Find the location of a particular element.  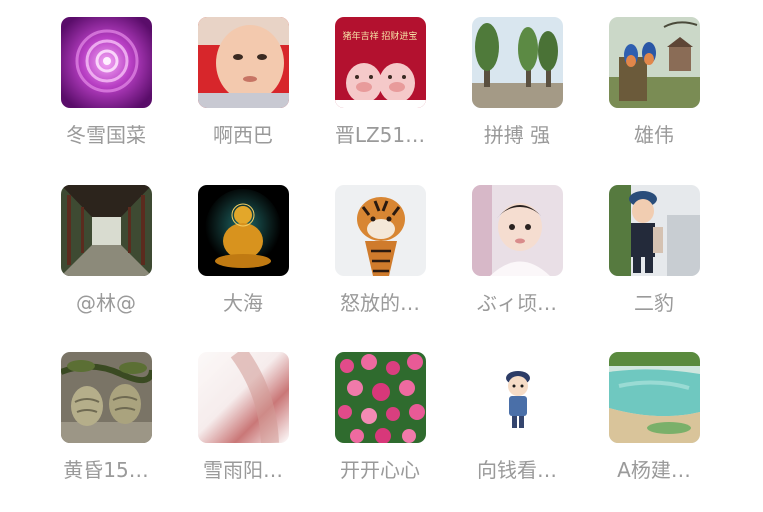

lake-landscape-icon is located at coordinates (654, 397).